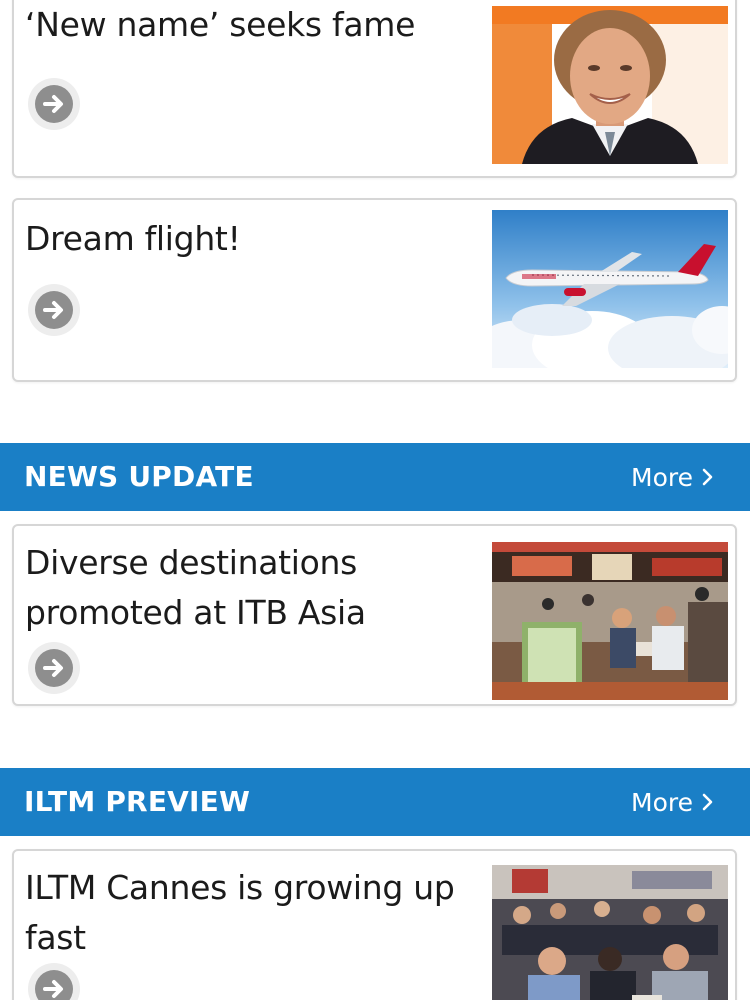 The width and height of the screenshot is (750, 1000). Describe the element at coordinates (133, 238) in the screenshot. I see `article-title: Dream flight!` at that location.